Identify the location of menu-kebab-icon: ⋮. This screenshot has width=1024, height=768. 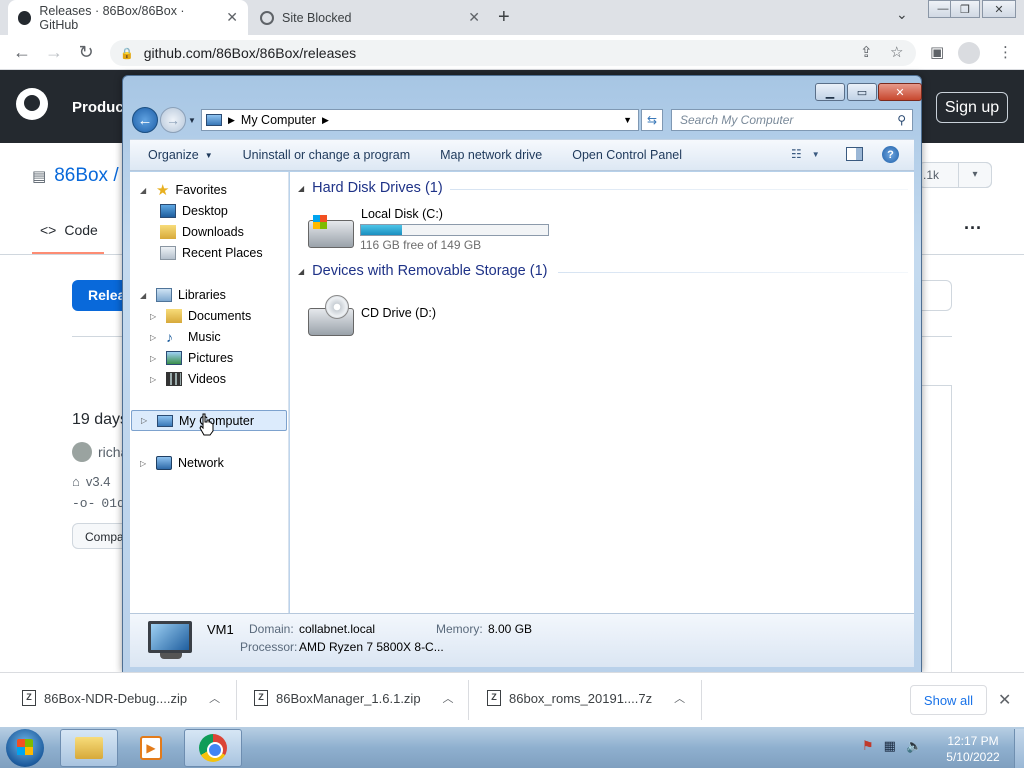
(1005, 52).